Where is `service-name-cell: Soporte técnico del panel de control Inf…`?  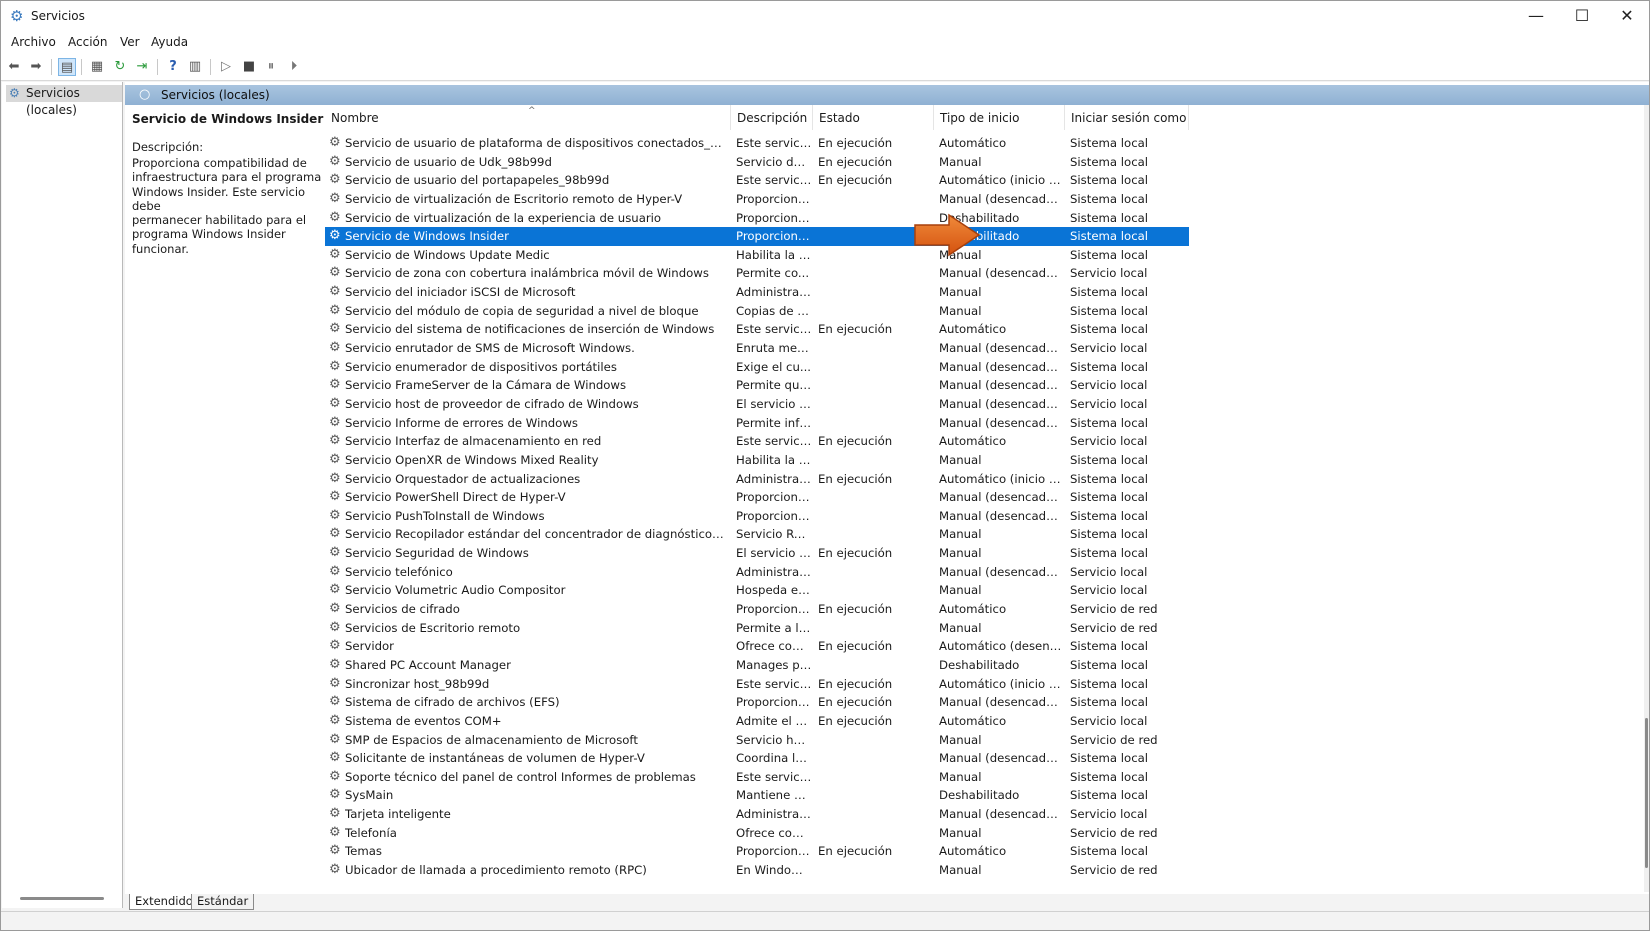
service-name-cell: Soporte técnico del panel de control Inf… is located at coordinates (520, 776).